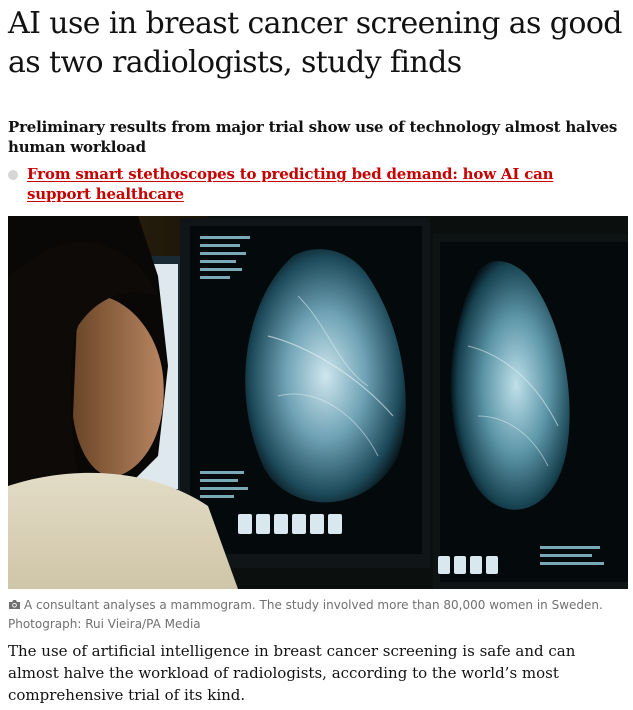 Image resolution: width=633 pixels, height=710 pixels. What do you see at coordinates (13, 175) in the screenshot?
I see `dot-icon` at bounding box center [13, 175].